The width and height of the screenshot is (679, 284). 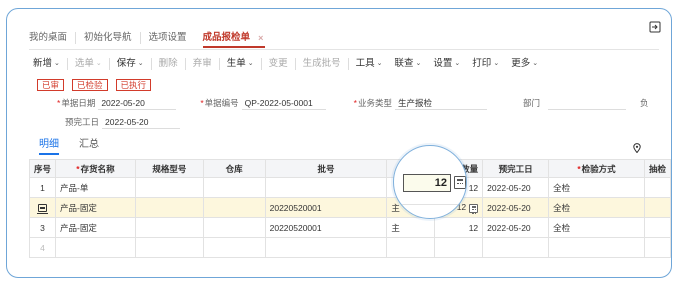 I want to click on toolbar-delete-button: 删除, so click(x=172, y=64).